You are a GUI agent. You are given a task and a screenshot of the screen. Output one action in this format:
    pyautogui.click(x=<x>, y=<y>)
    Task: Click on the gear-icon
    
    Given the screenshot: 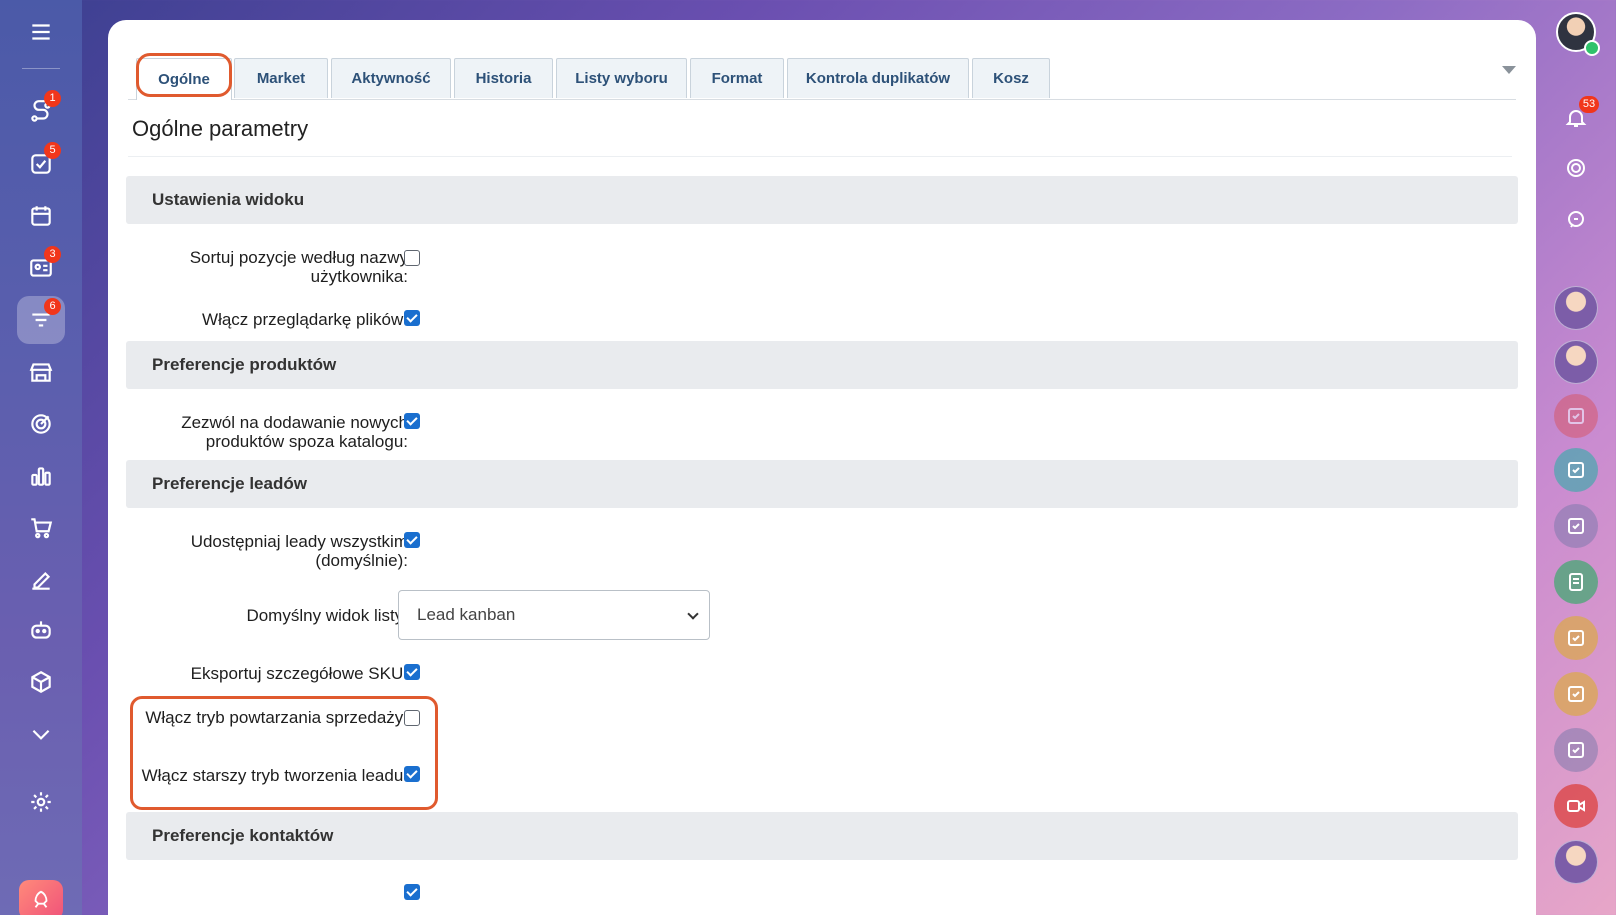 What is the action you would take?
    pyautogui.click(x=41, y=802)
    